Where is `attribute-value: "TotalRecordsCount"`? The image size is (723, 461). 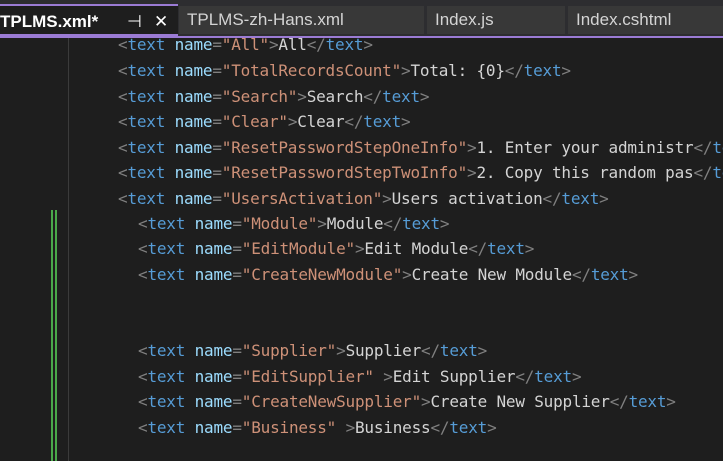 attribute-value: "TotalRecordsCount" is located at coordinates (311, 70).